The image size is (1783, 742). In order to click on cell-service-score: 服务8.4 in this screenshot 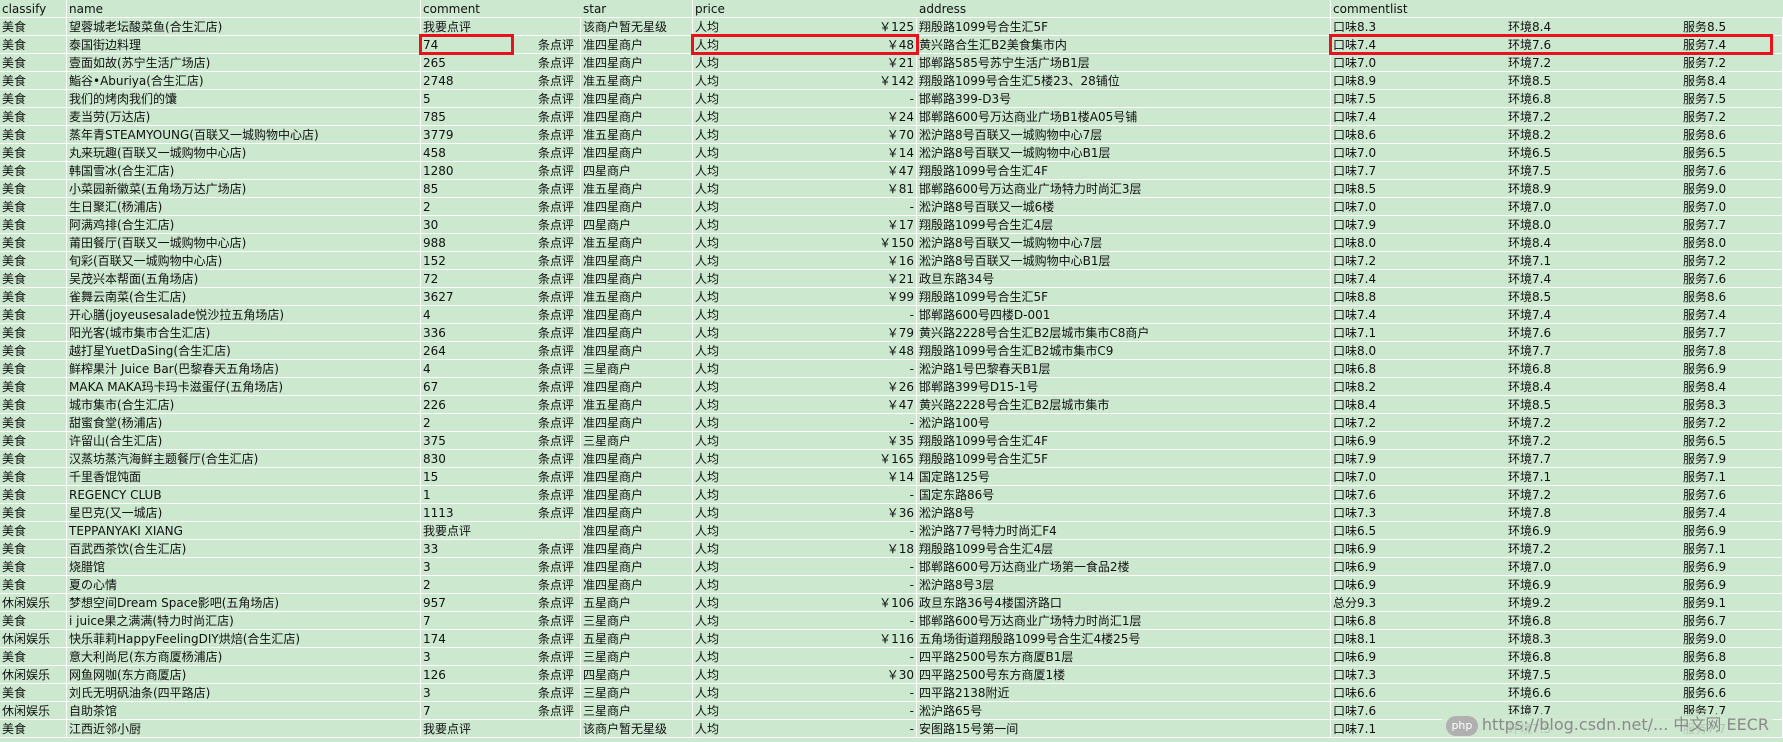, I will do `click(1732, 387)`.